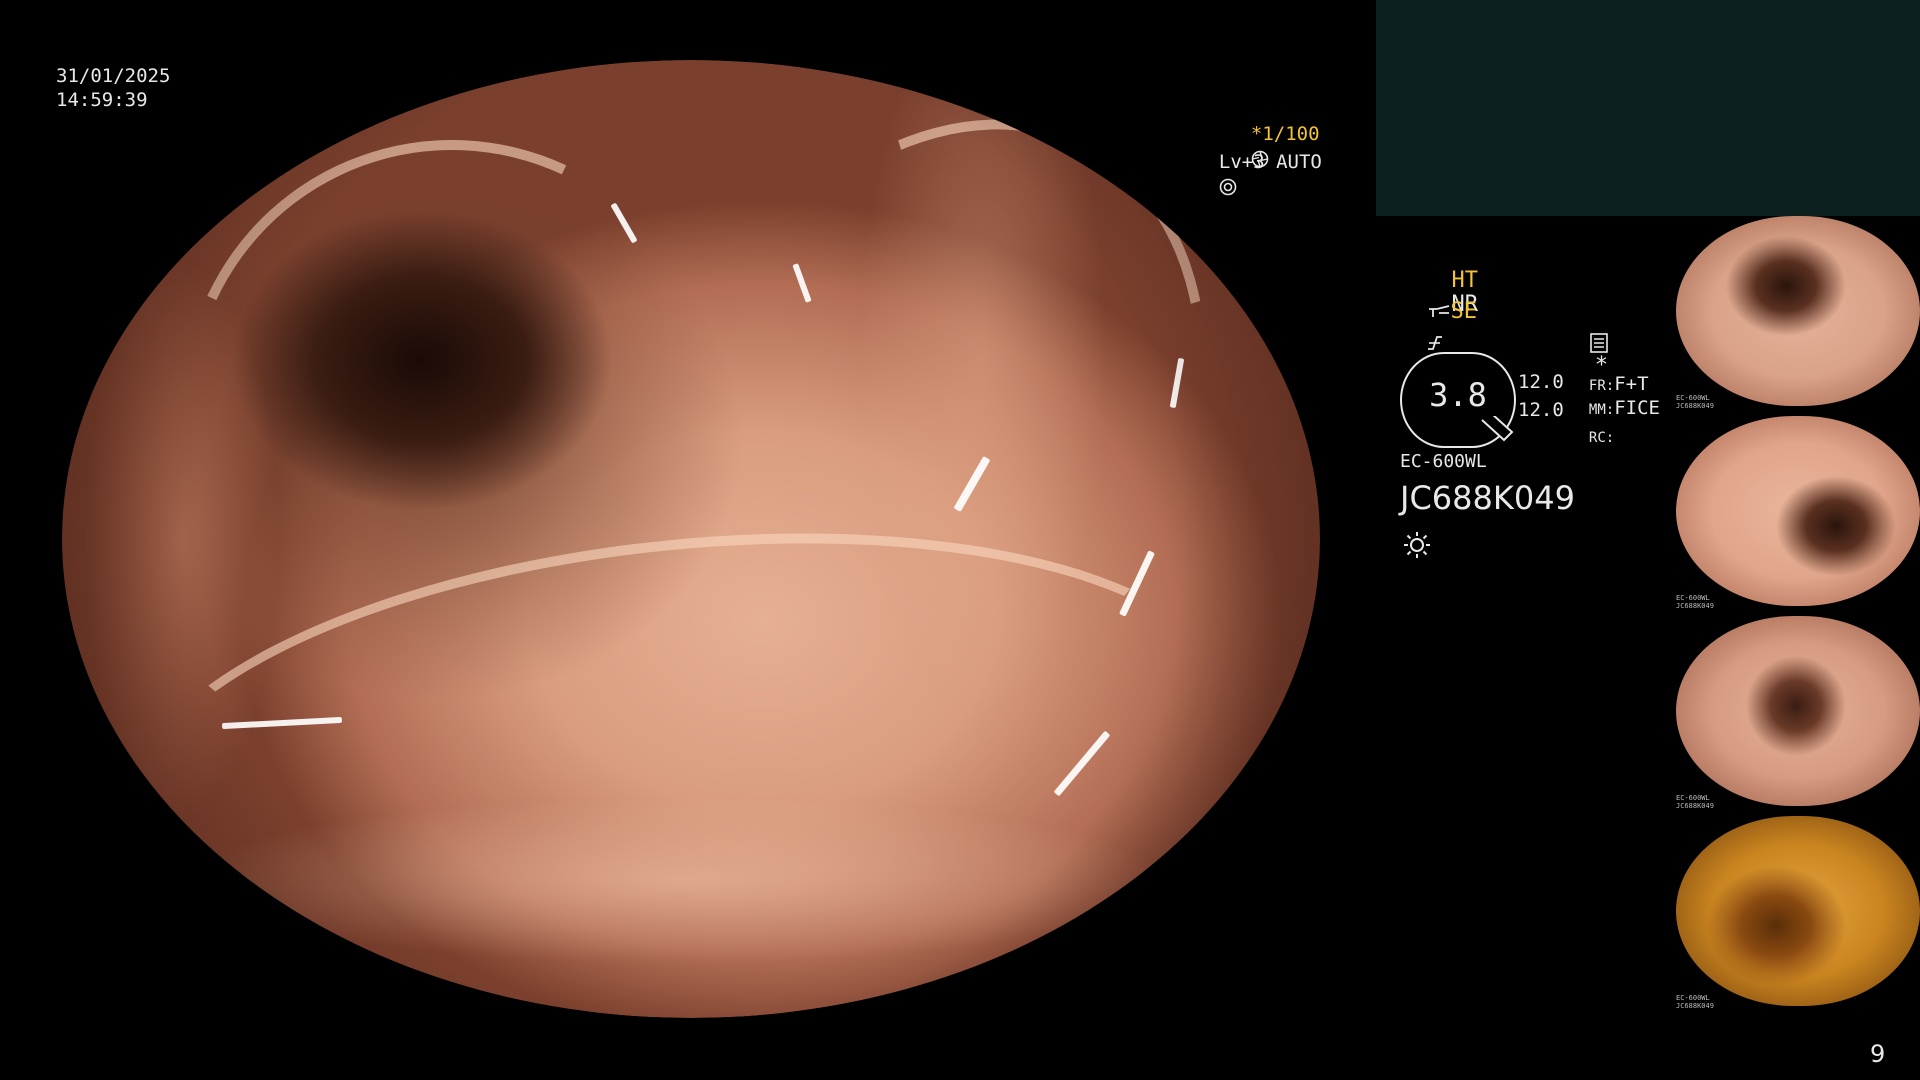 The width and height of the screenshot is (1920, 1080). Describe the element at coordinates (1487, 498) in the screenshot. I see `scope-serial: JC688K049` at that location.